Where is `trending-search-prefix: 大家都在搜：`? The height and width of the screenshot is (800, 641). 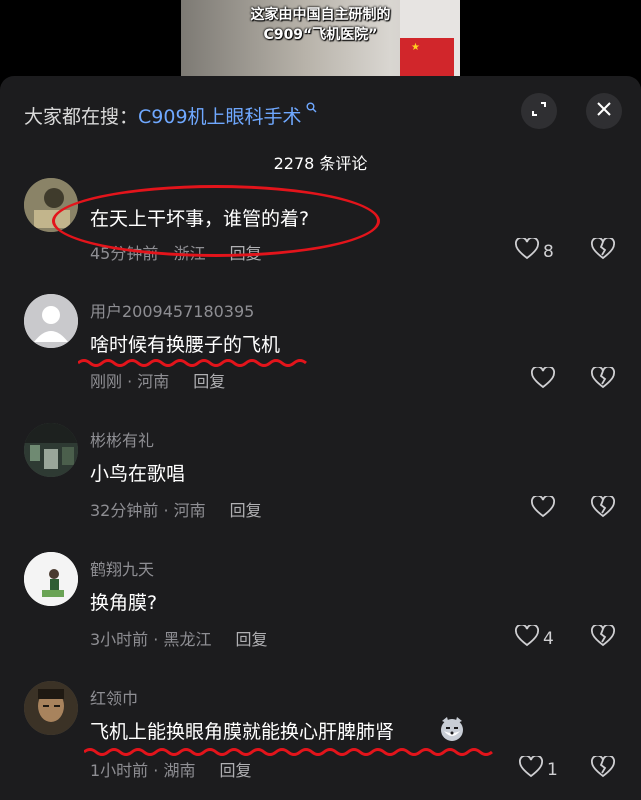
trending-search-prefix: 大家都在搜： is located at coordinates (81, 117).